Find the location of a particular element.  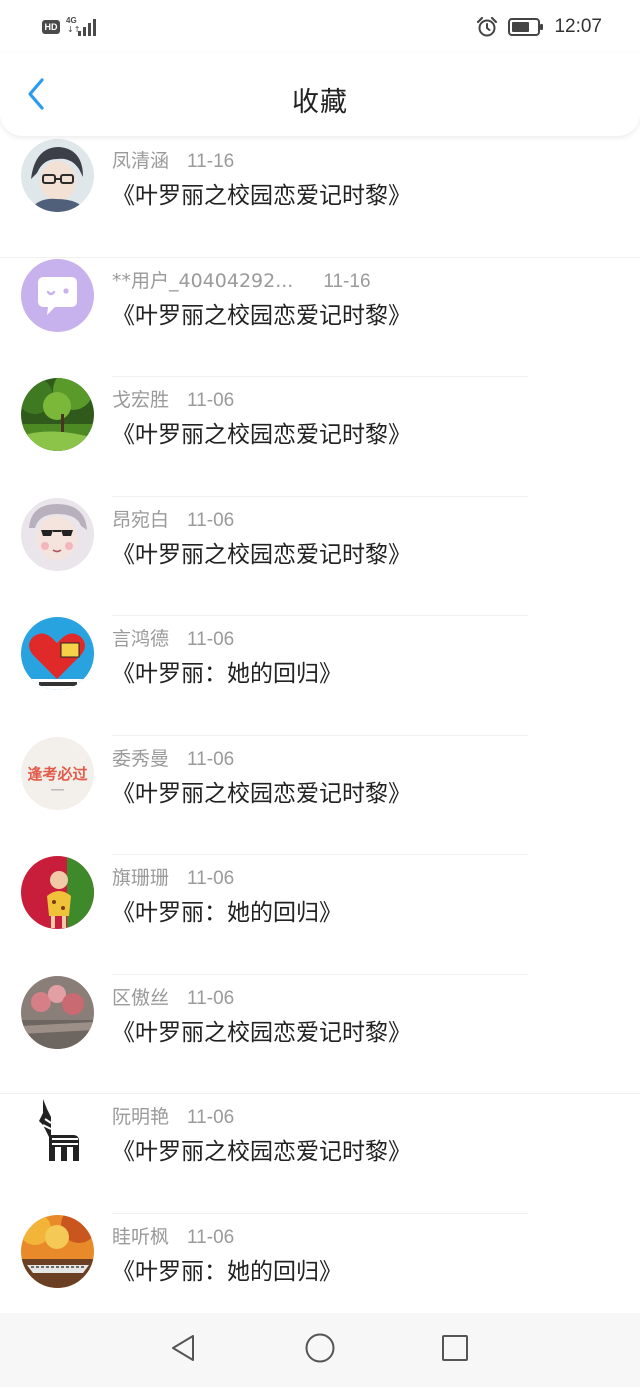

user-name: 言鸿德 is located at coordinates (141, 639).